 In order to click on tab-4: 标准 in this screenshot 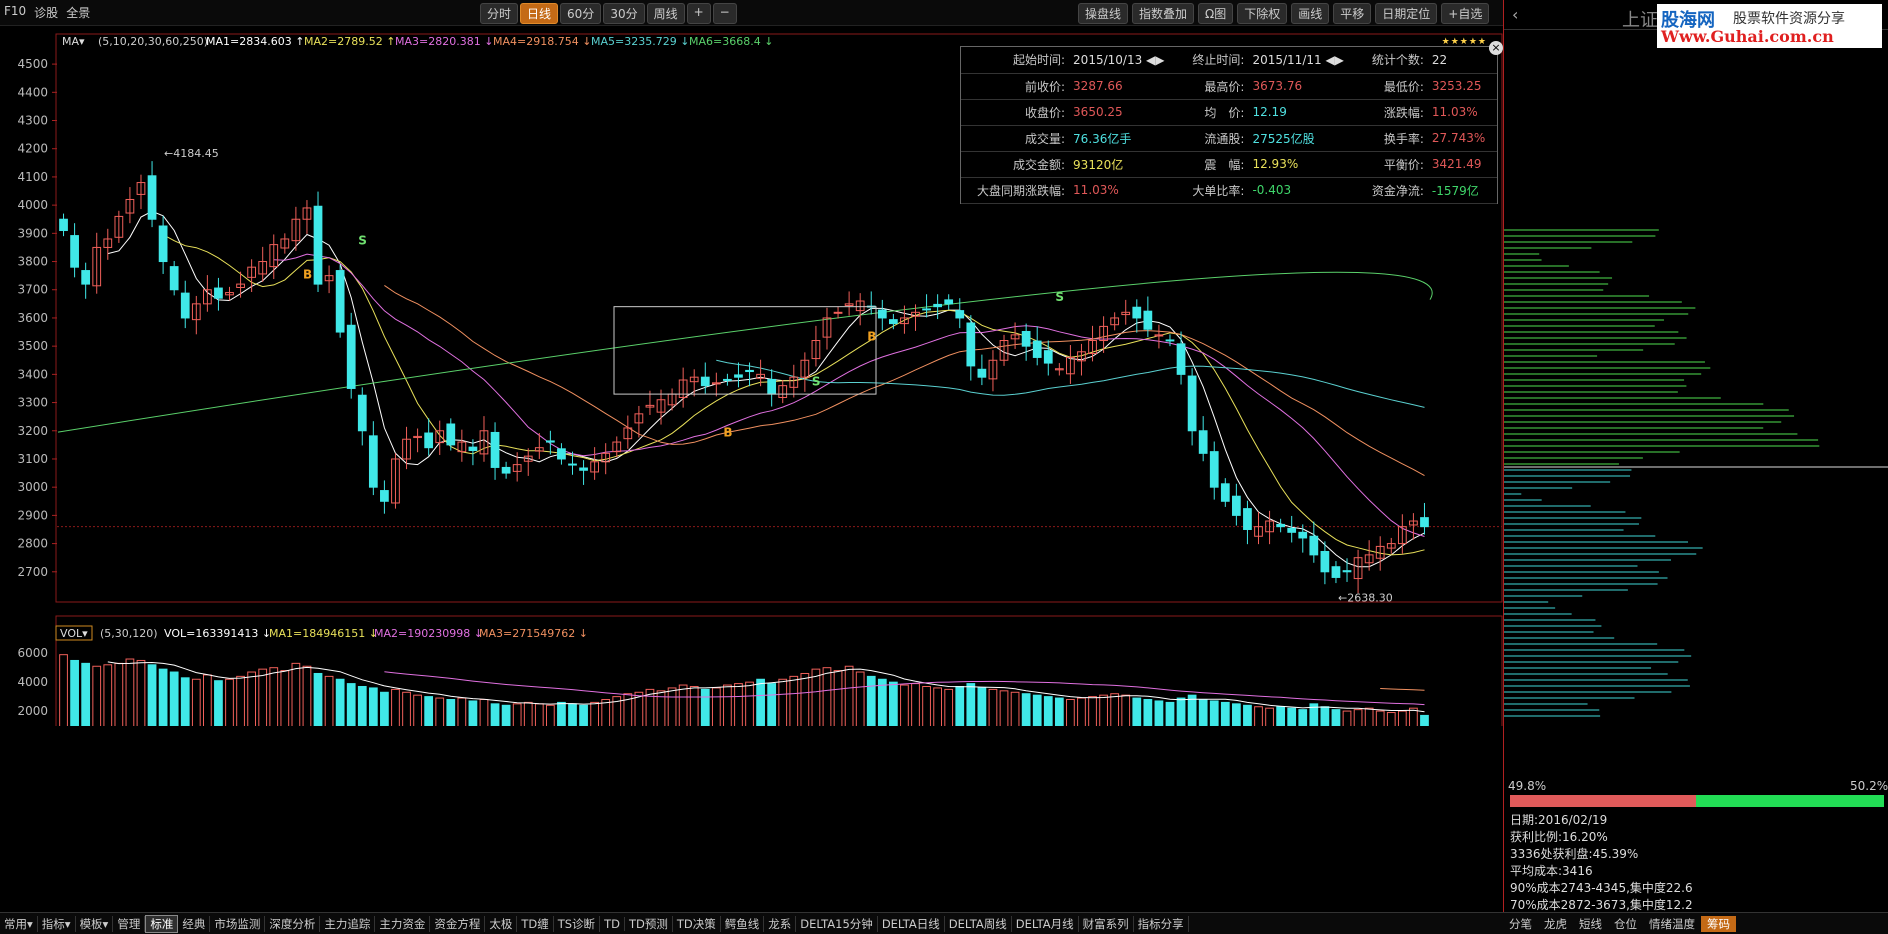, I will do `click(162, 923)`.